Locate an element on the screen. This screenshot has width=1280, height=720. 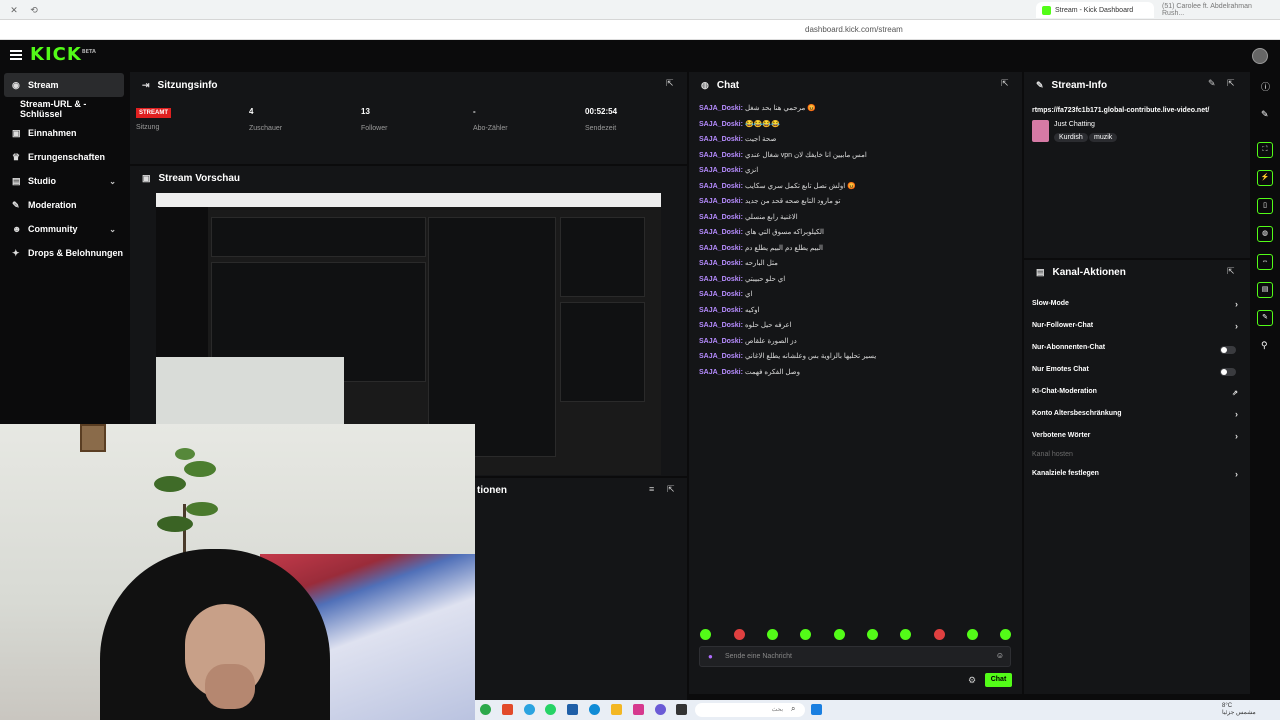
instagram-icon is located at coordinates (638, 709).